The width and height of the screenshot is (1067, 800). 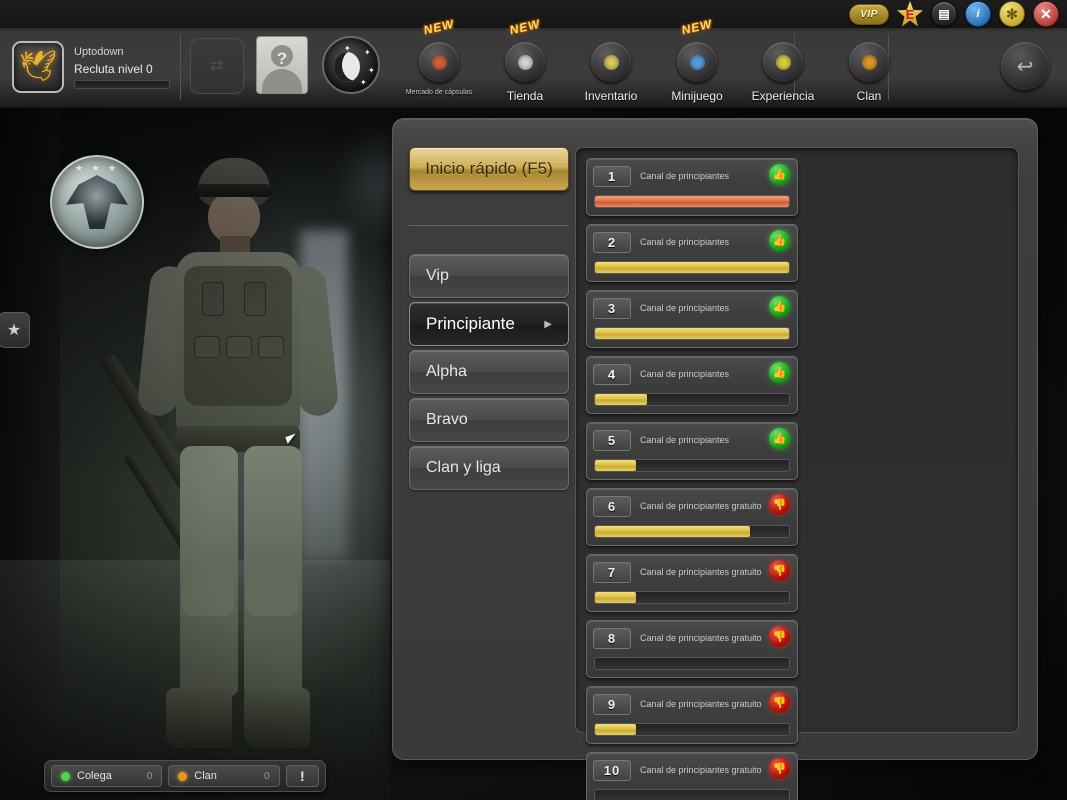 I want to click on menu-inventory: Inventario, so click(x=611, y=68).